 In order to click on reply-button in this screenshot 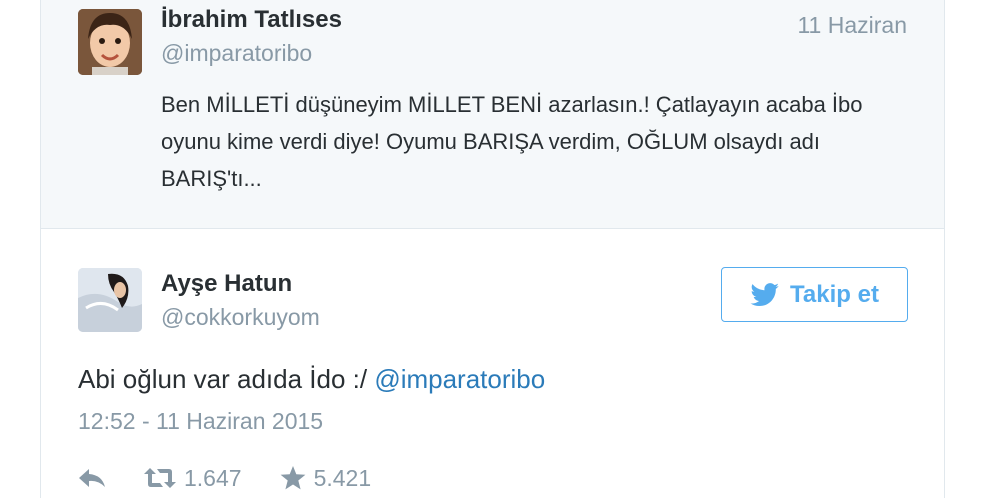, I will do `click(92, 478)`.